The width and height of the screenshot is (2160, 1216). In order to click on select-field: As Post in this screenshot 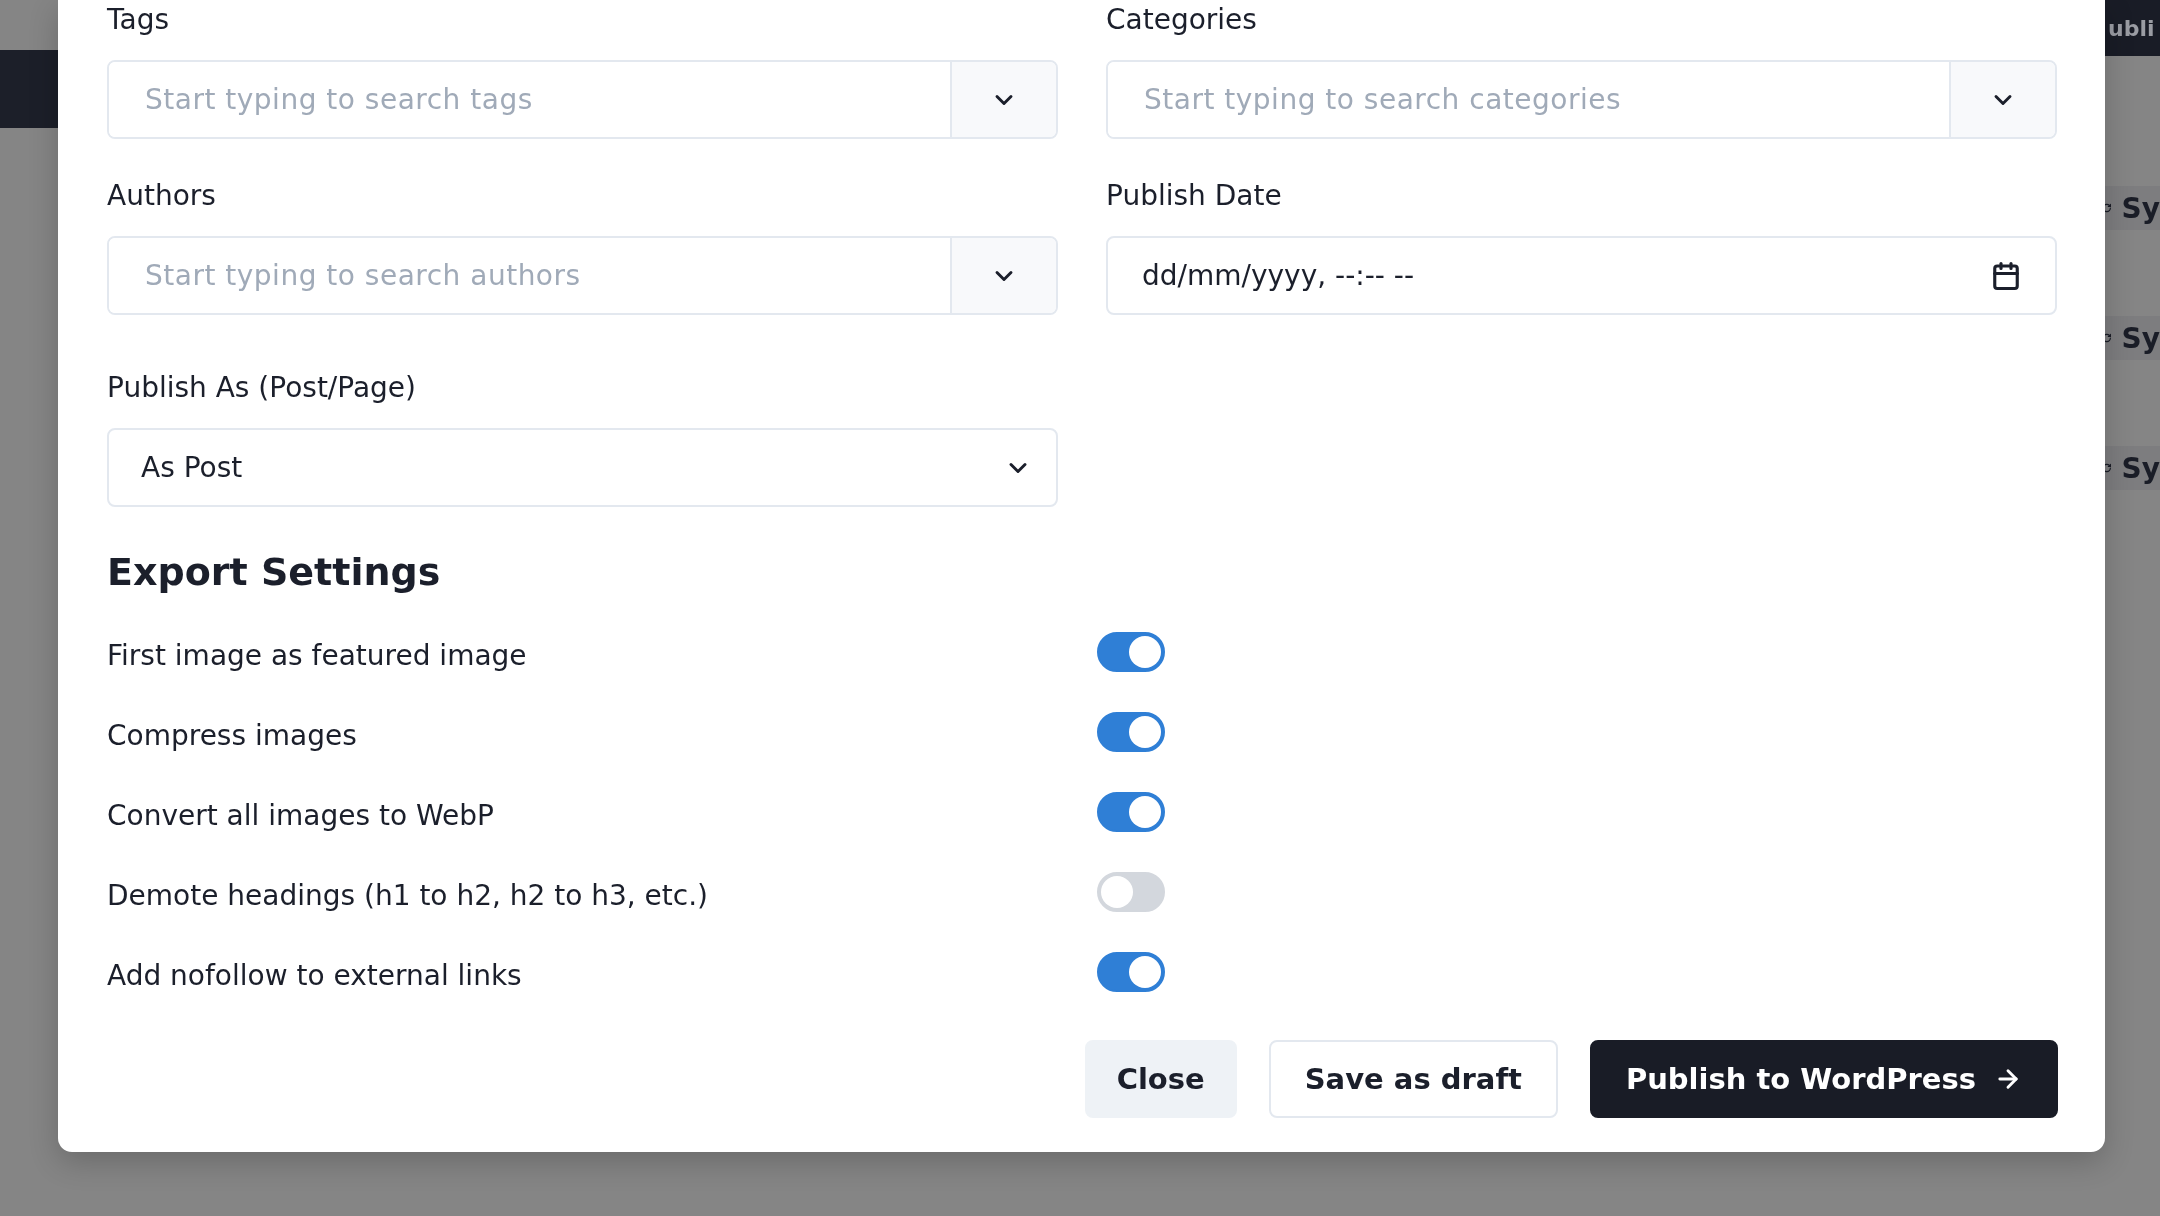, I will do `click(582, 467)`.